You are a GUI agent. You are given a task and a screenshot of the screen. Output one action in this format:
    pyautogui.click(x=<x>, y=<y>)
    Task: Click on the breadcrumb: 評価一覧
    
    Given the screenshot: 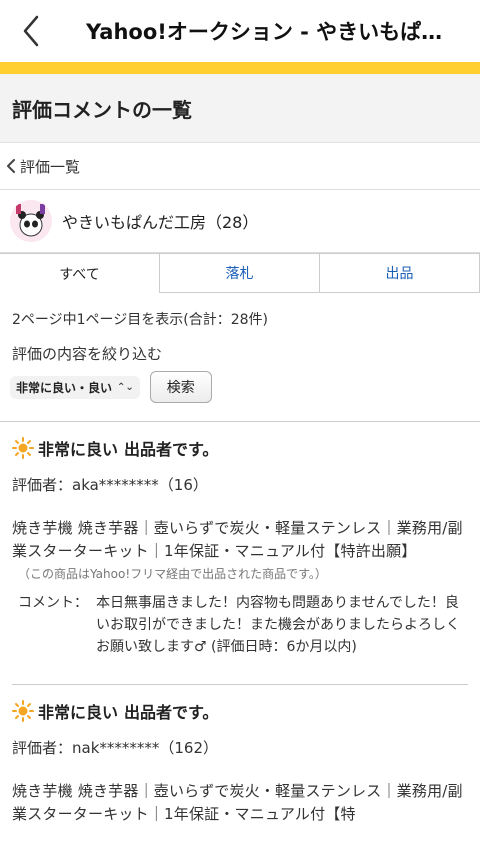 What is the action you would take?
    pyautogui.click(x=240, y=166)
    